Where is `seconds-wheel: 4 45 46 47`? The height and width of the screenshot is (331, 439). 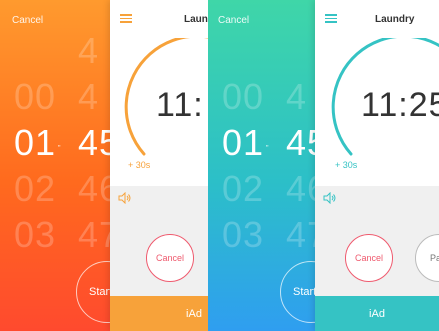
seconds-wheel: 4 45 46 47 is located at coordinates (300, 143).